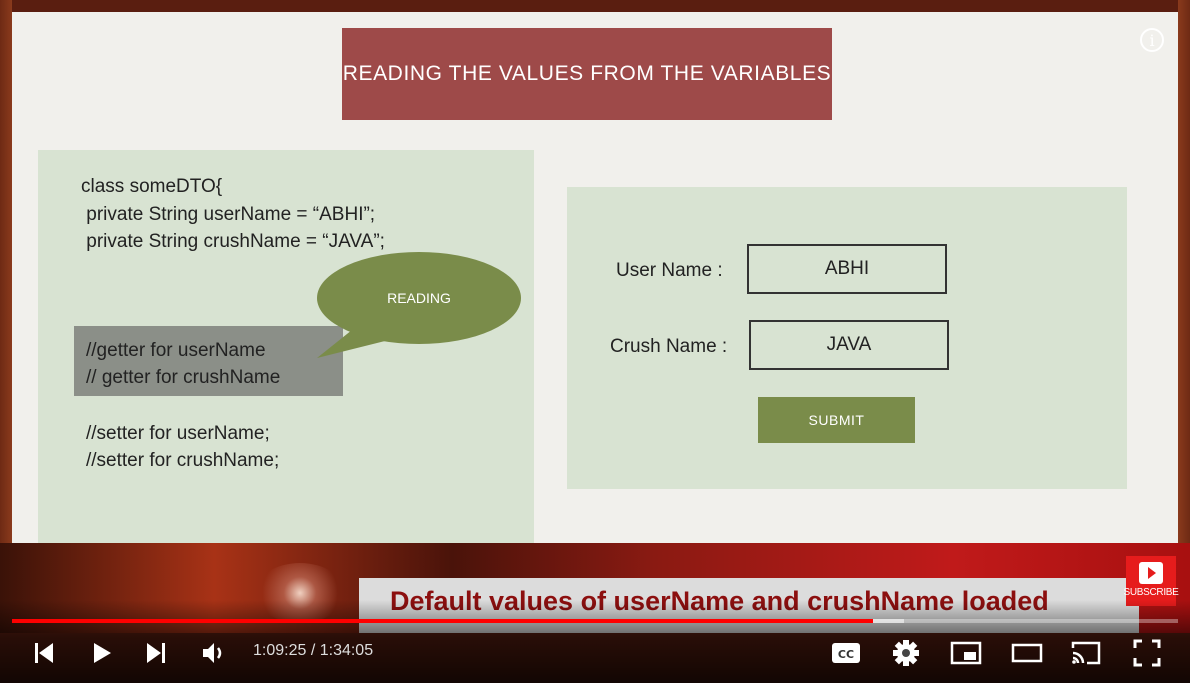  I want to click on next-icon, so click(156, 653).